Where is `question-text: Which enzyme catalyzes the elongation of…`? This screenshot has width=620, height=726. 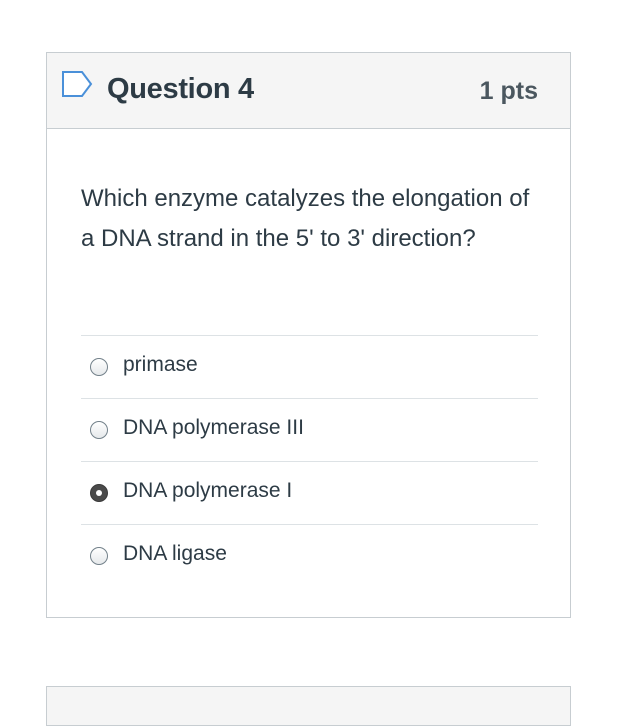
question-text: Which enzyme catalyzes the elongation of… is located at coordinates (305, 218).